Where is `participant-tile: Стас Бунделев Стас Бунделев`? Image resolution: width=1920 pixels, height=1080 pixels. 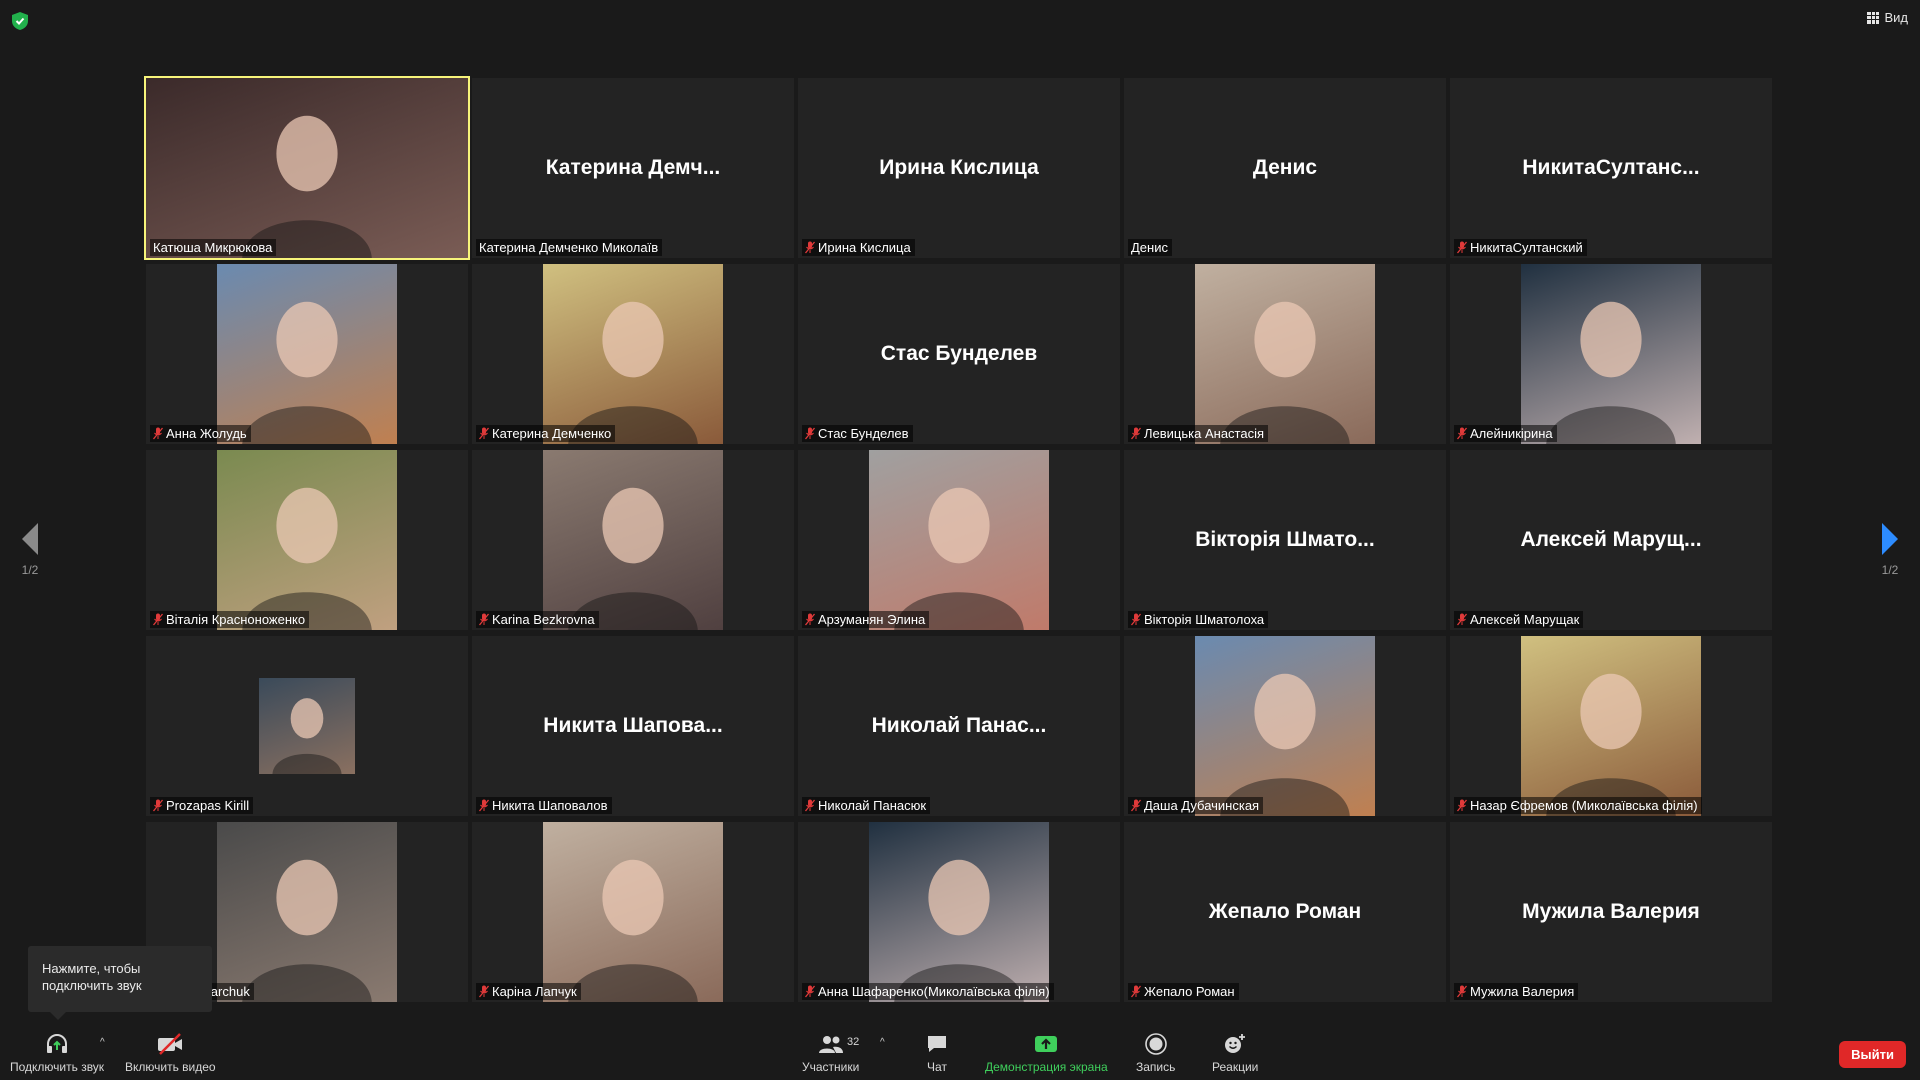
participant-tile: Стас Бунделев Стас Бунделев is located at coordinates (959, 354).